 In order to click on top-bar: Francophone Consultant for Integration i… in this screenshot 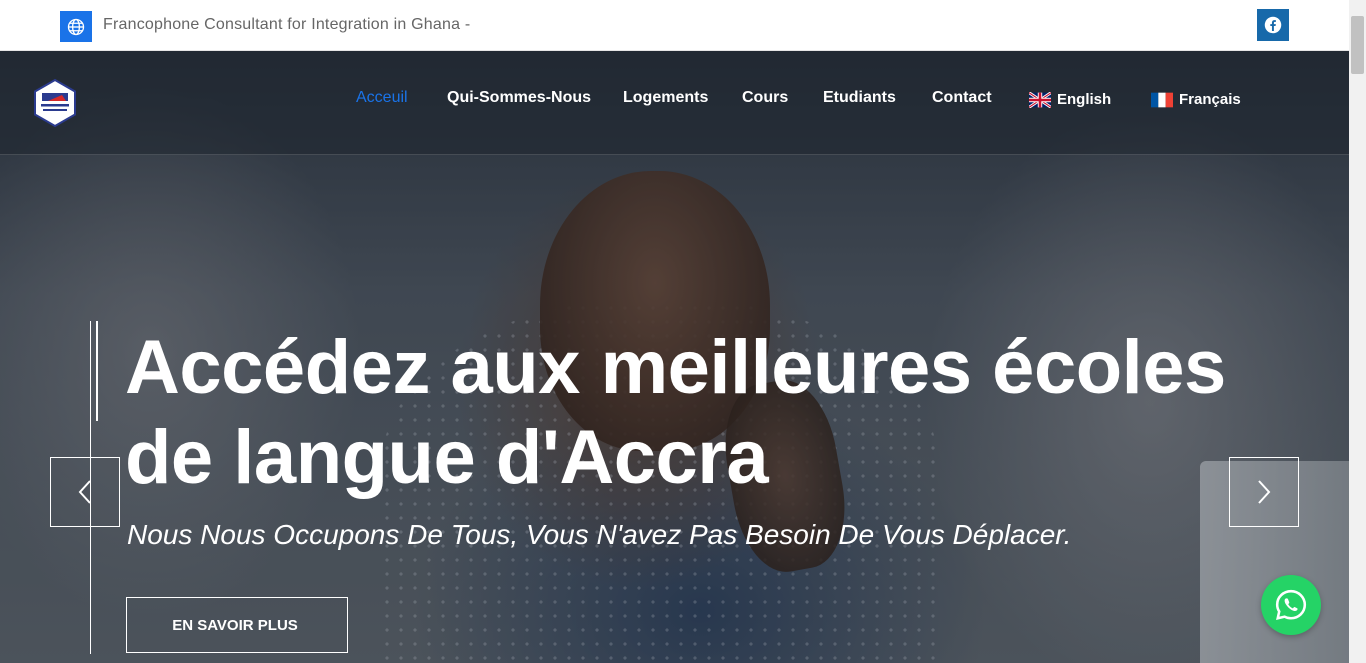, I will do `click(674, 25)`.